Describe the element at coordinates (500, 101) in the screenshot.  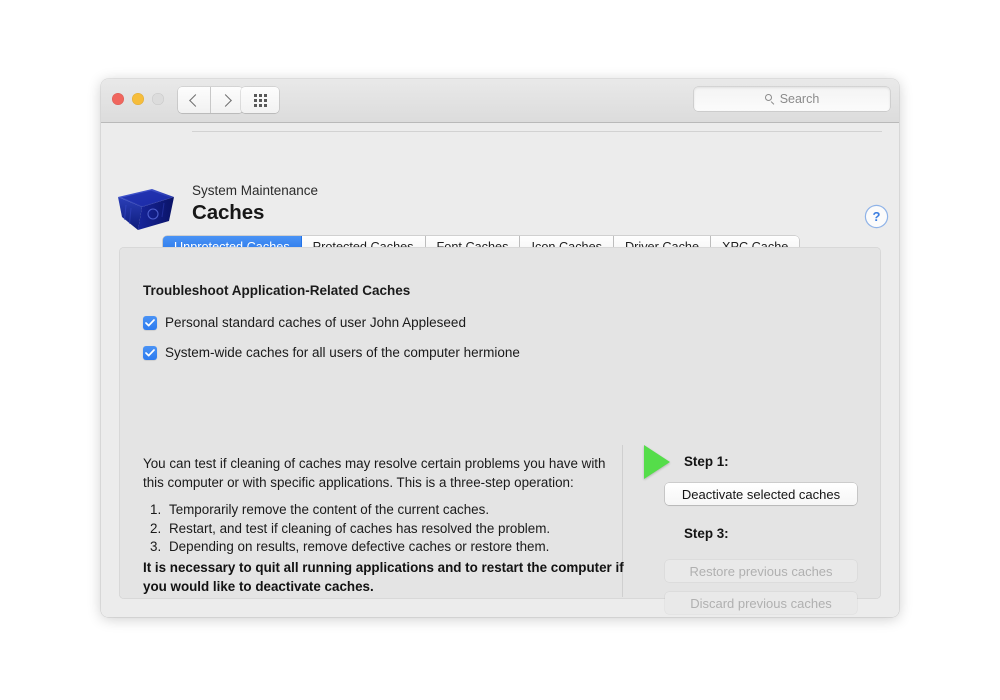
I see `titlebar: Search` at that location.